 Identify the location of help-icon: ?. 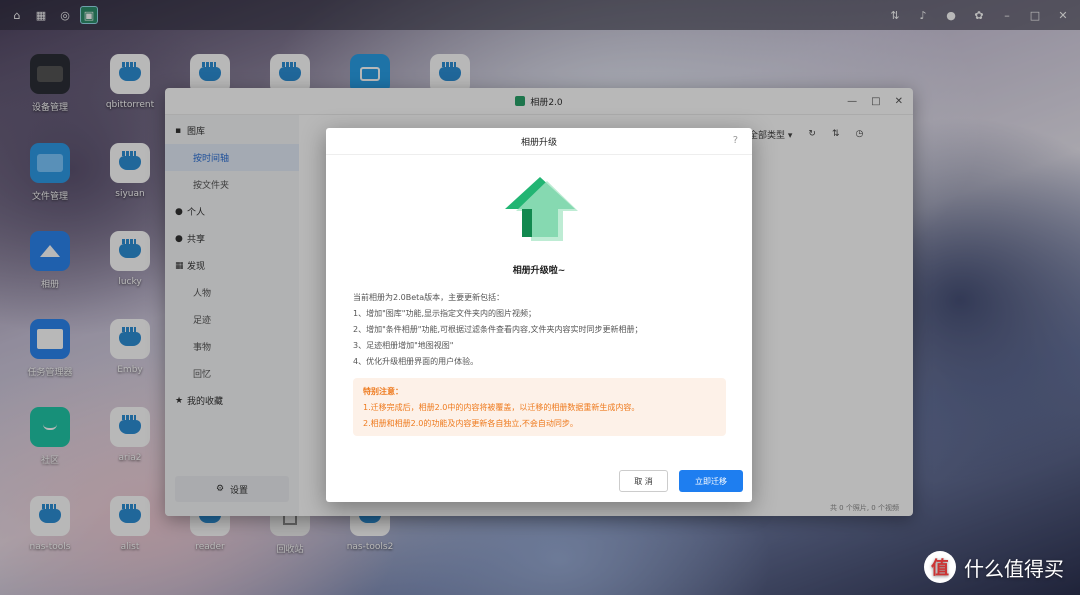
(735, 140).